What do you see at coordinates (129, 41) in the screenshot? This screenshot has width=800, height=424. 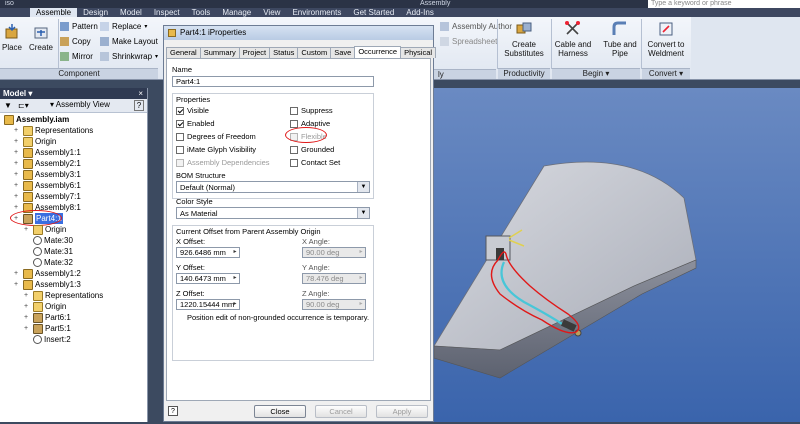 I see `make-layout-button: Make Layout` at bounding box center [129, 41].